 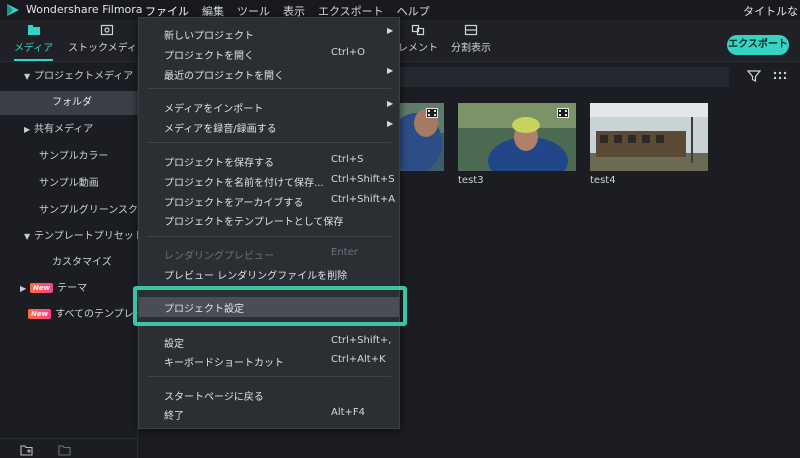 What do you see at coordinates (74, 156) in the screenshot?
I see `sidebar-item-label: サンプルカラー` at bounding box center [74, 156].